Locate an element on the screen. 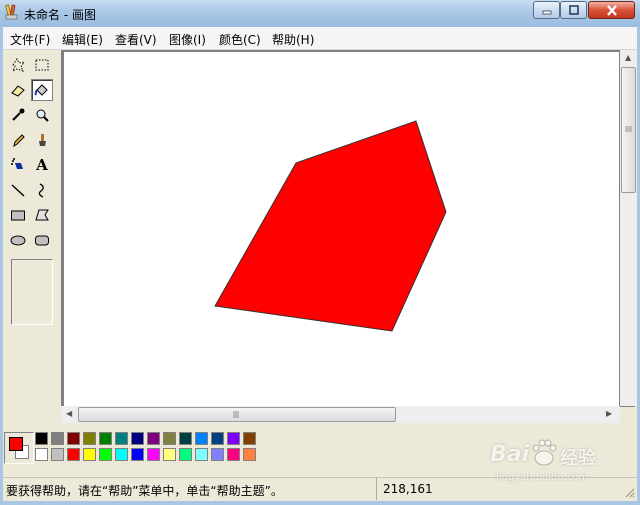 Image resolution: width=640 pixels, height=505 pixels. menu-help: 帮助(H) is located at coordinates (293, 39).